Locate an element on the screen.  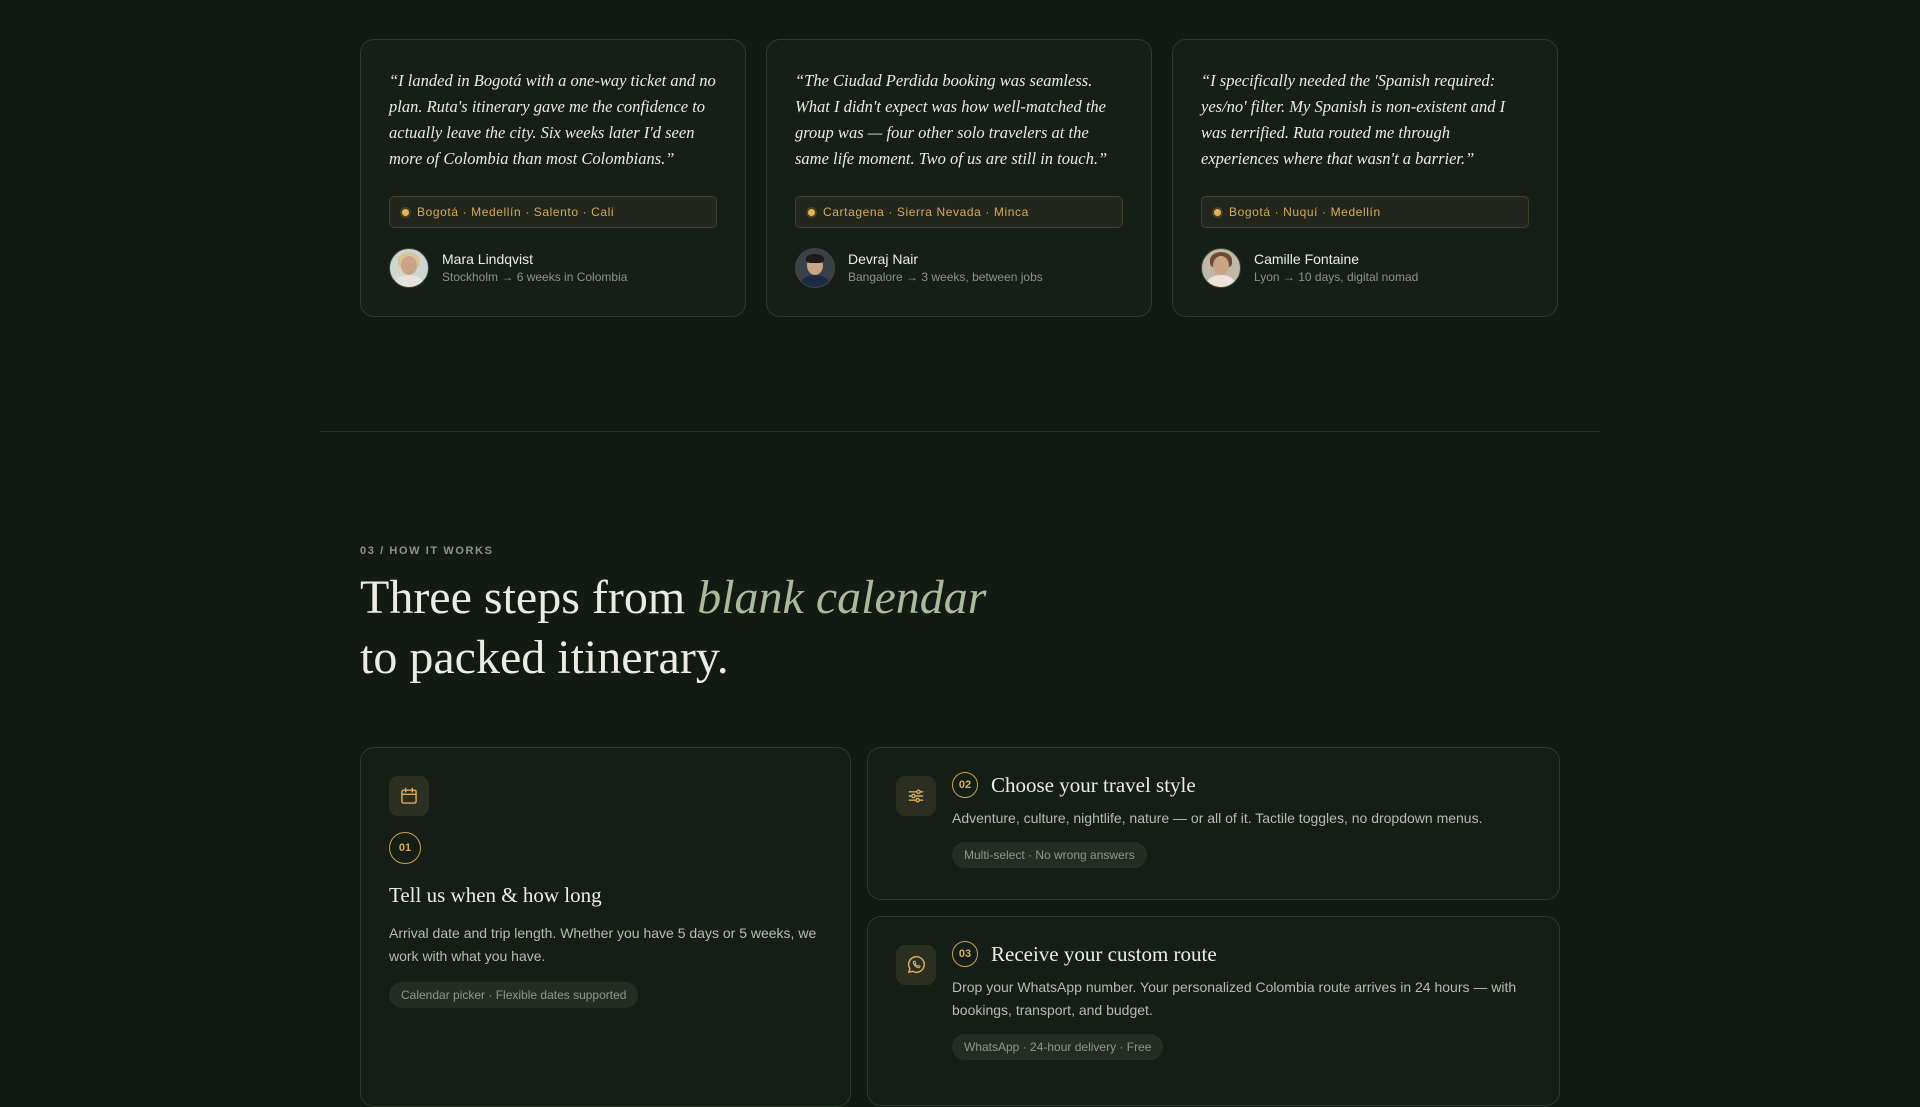
step-title: Choose your travel style is located at coordinates (1093, 784).